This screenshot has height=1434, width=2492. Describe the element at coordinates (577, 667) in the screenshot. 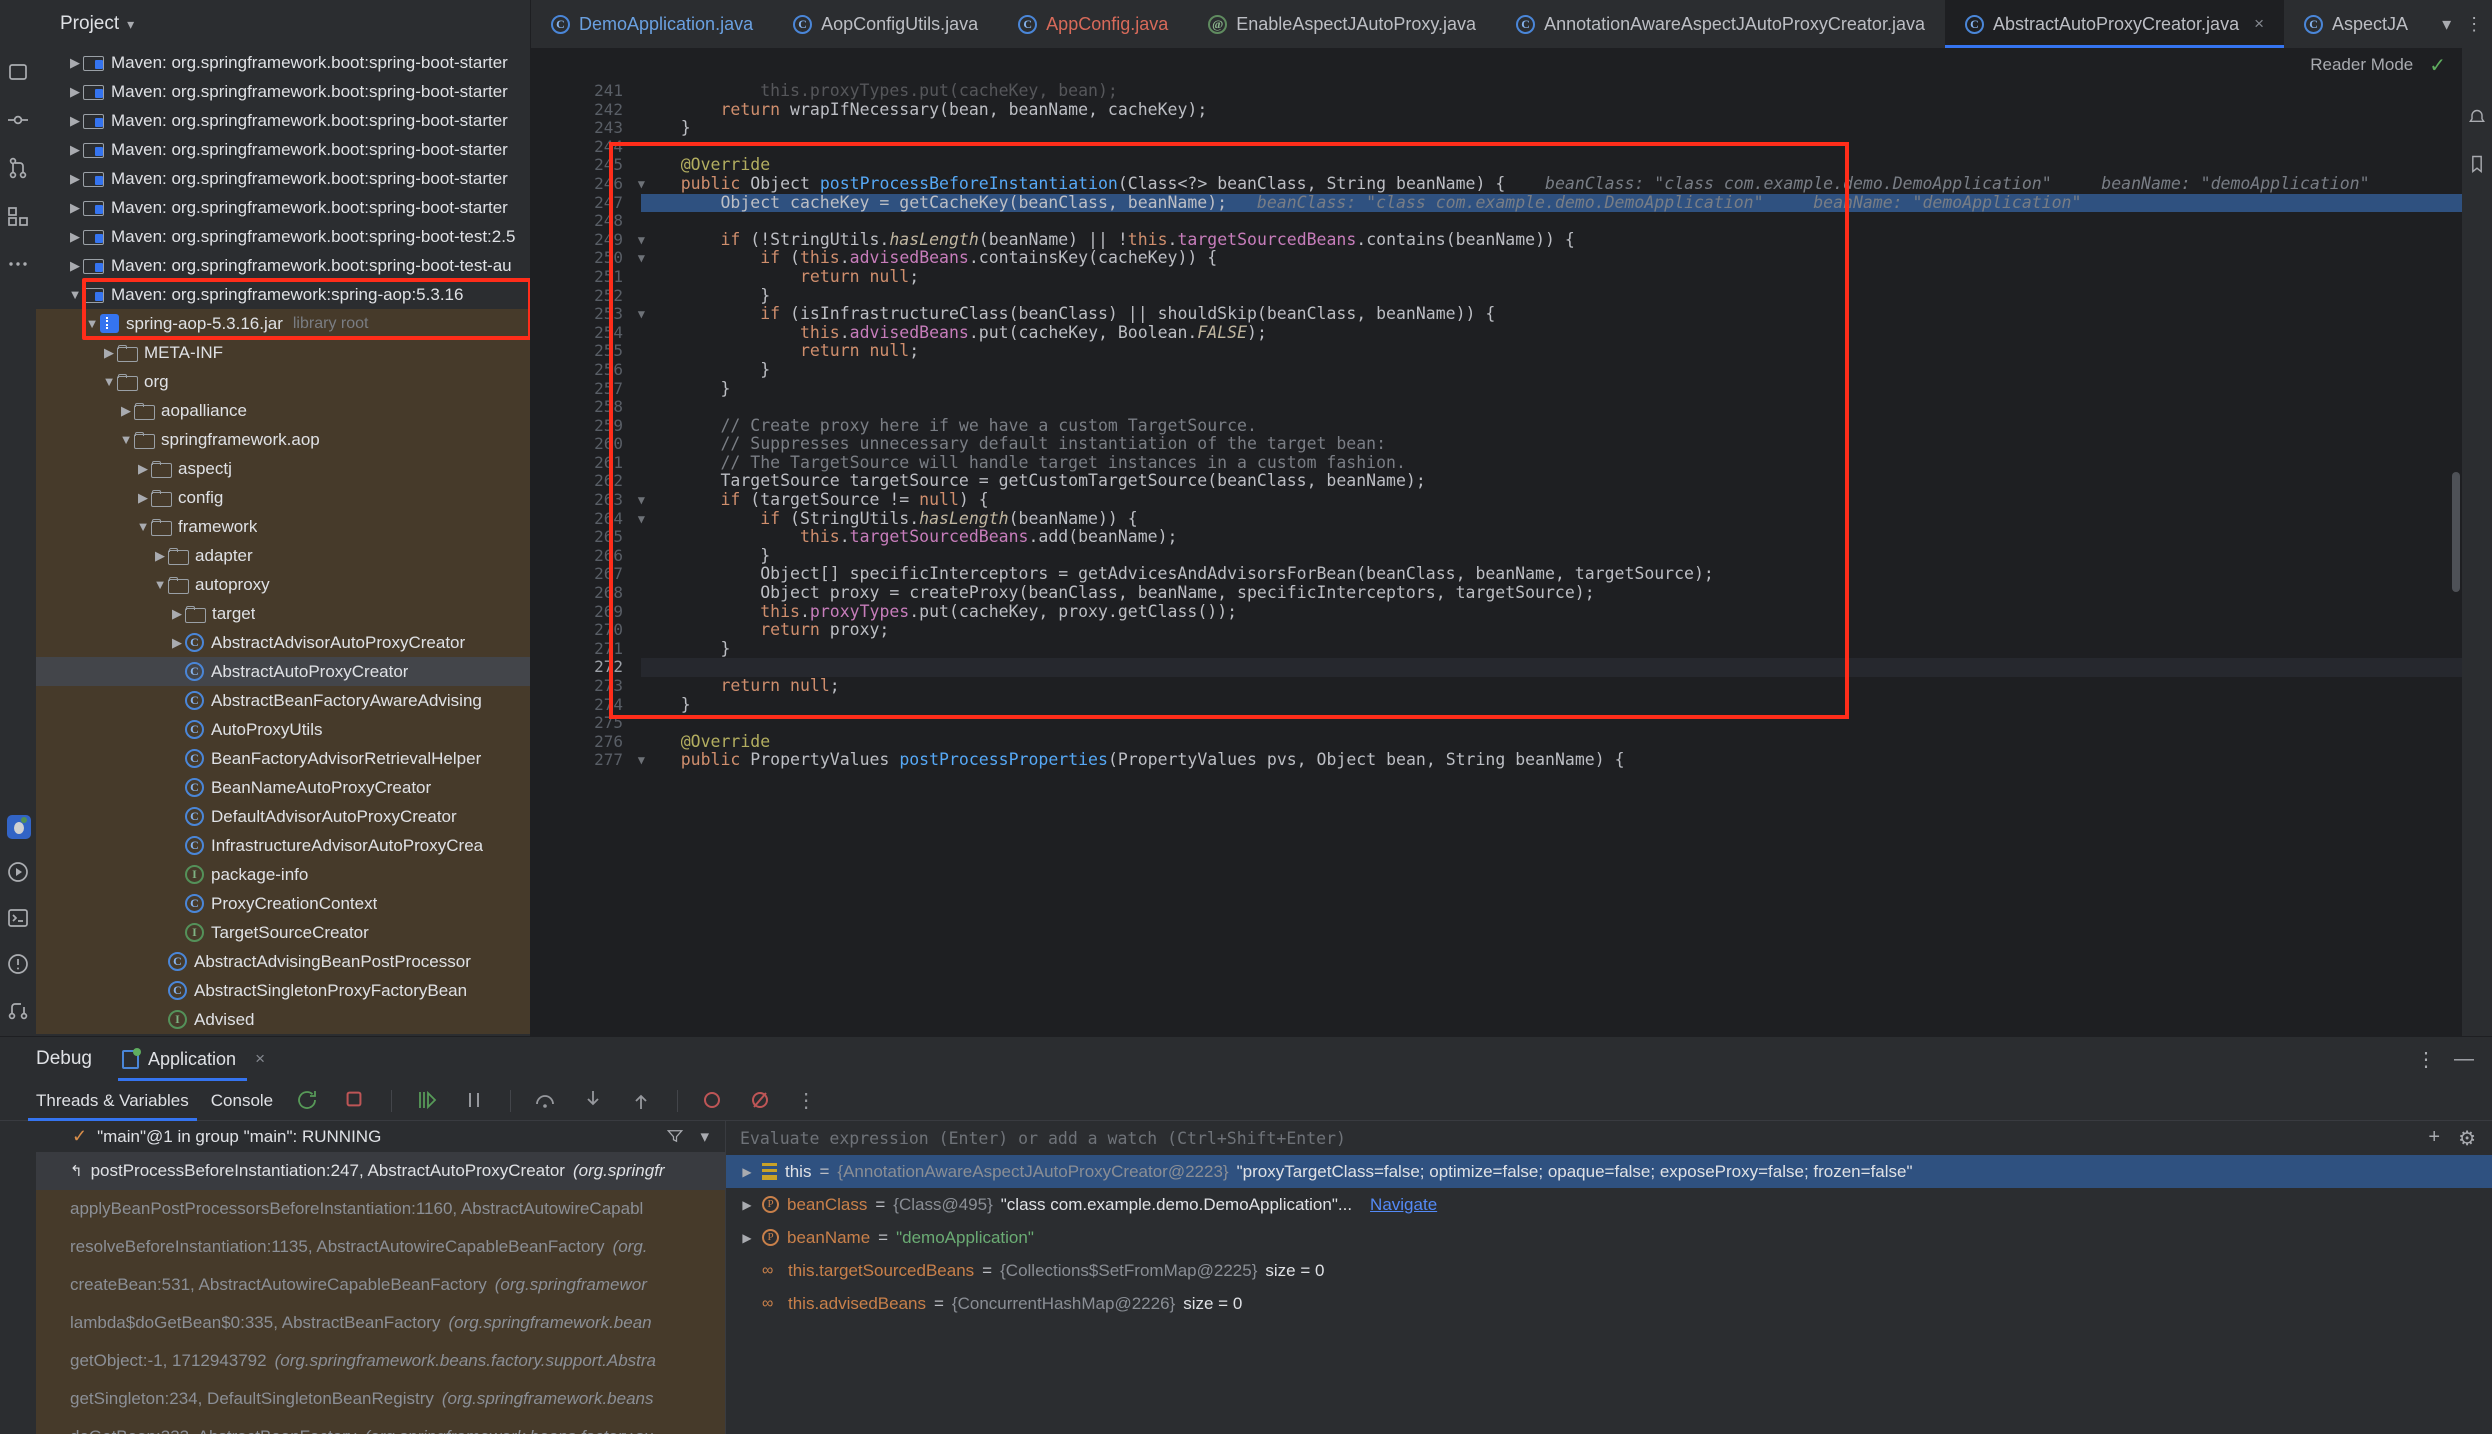

I see `line-number: 272` at that location.